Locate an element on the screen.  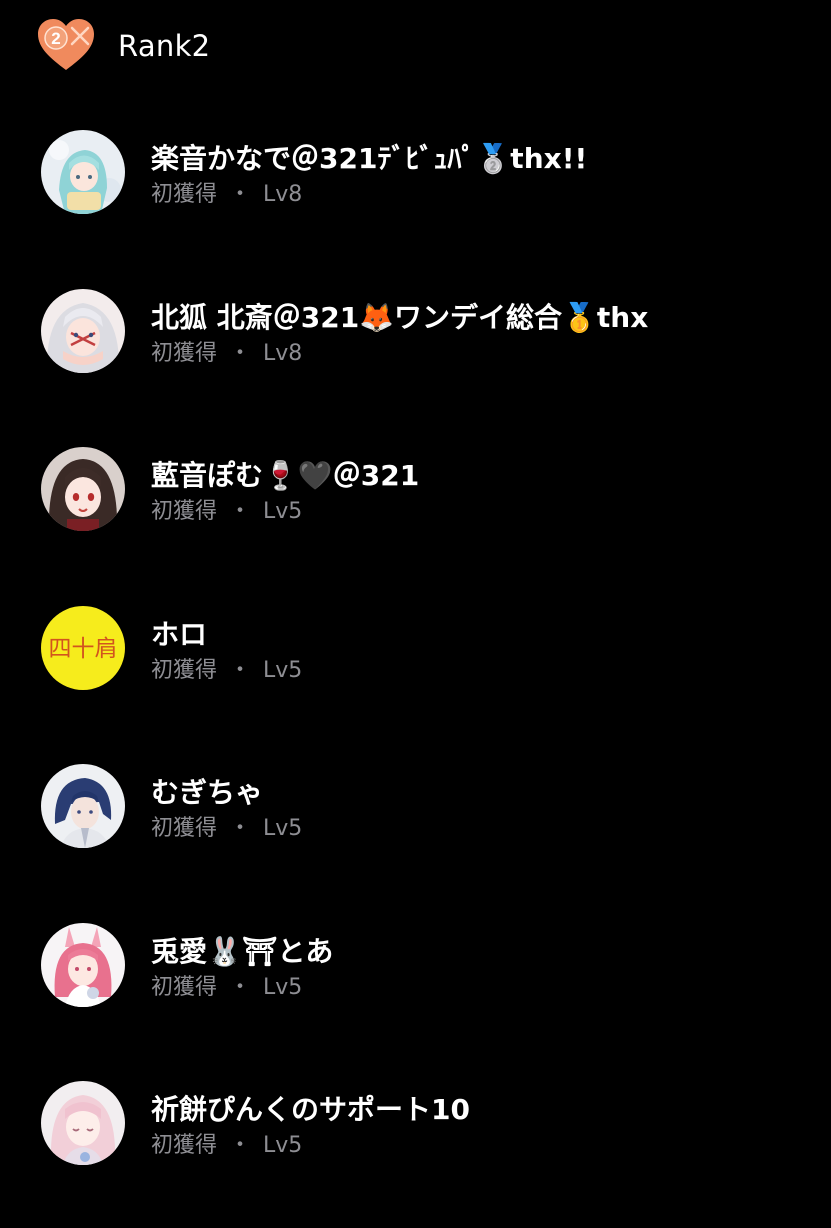
list-item: 藍音ぽむ🍷🖤＠321 初獲得・ Lv5 is located at coordinates (415, 514).